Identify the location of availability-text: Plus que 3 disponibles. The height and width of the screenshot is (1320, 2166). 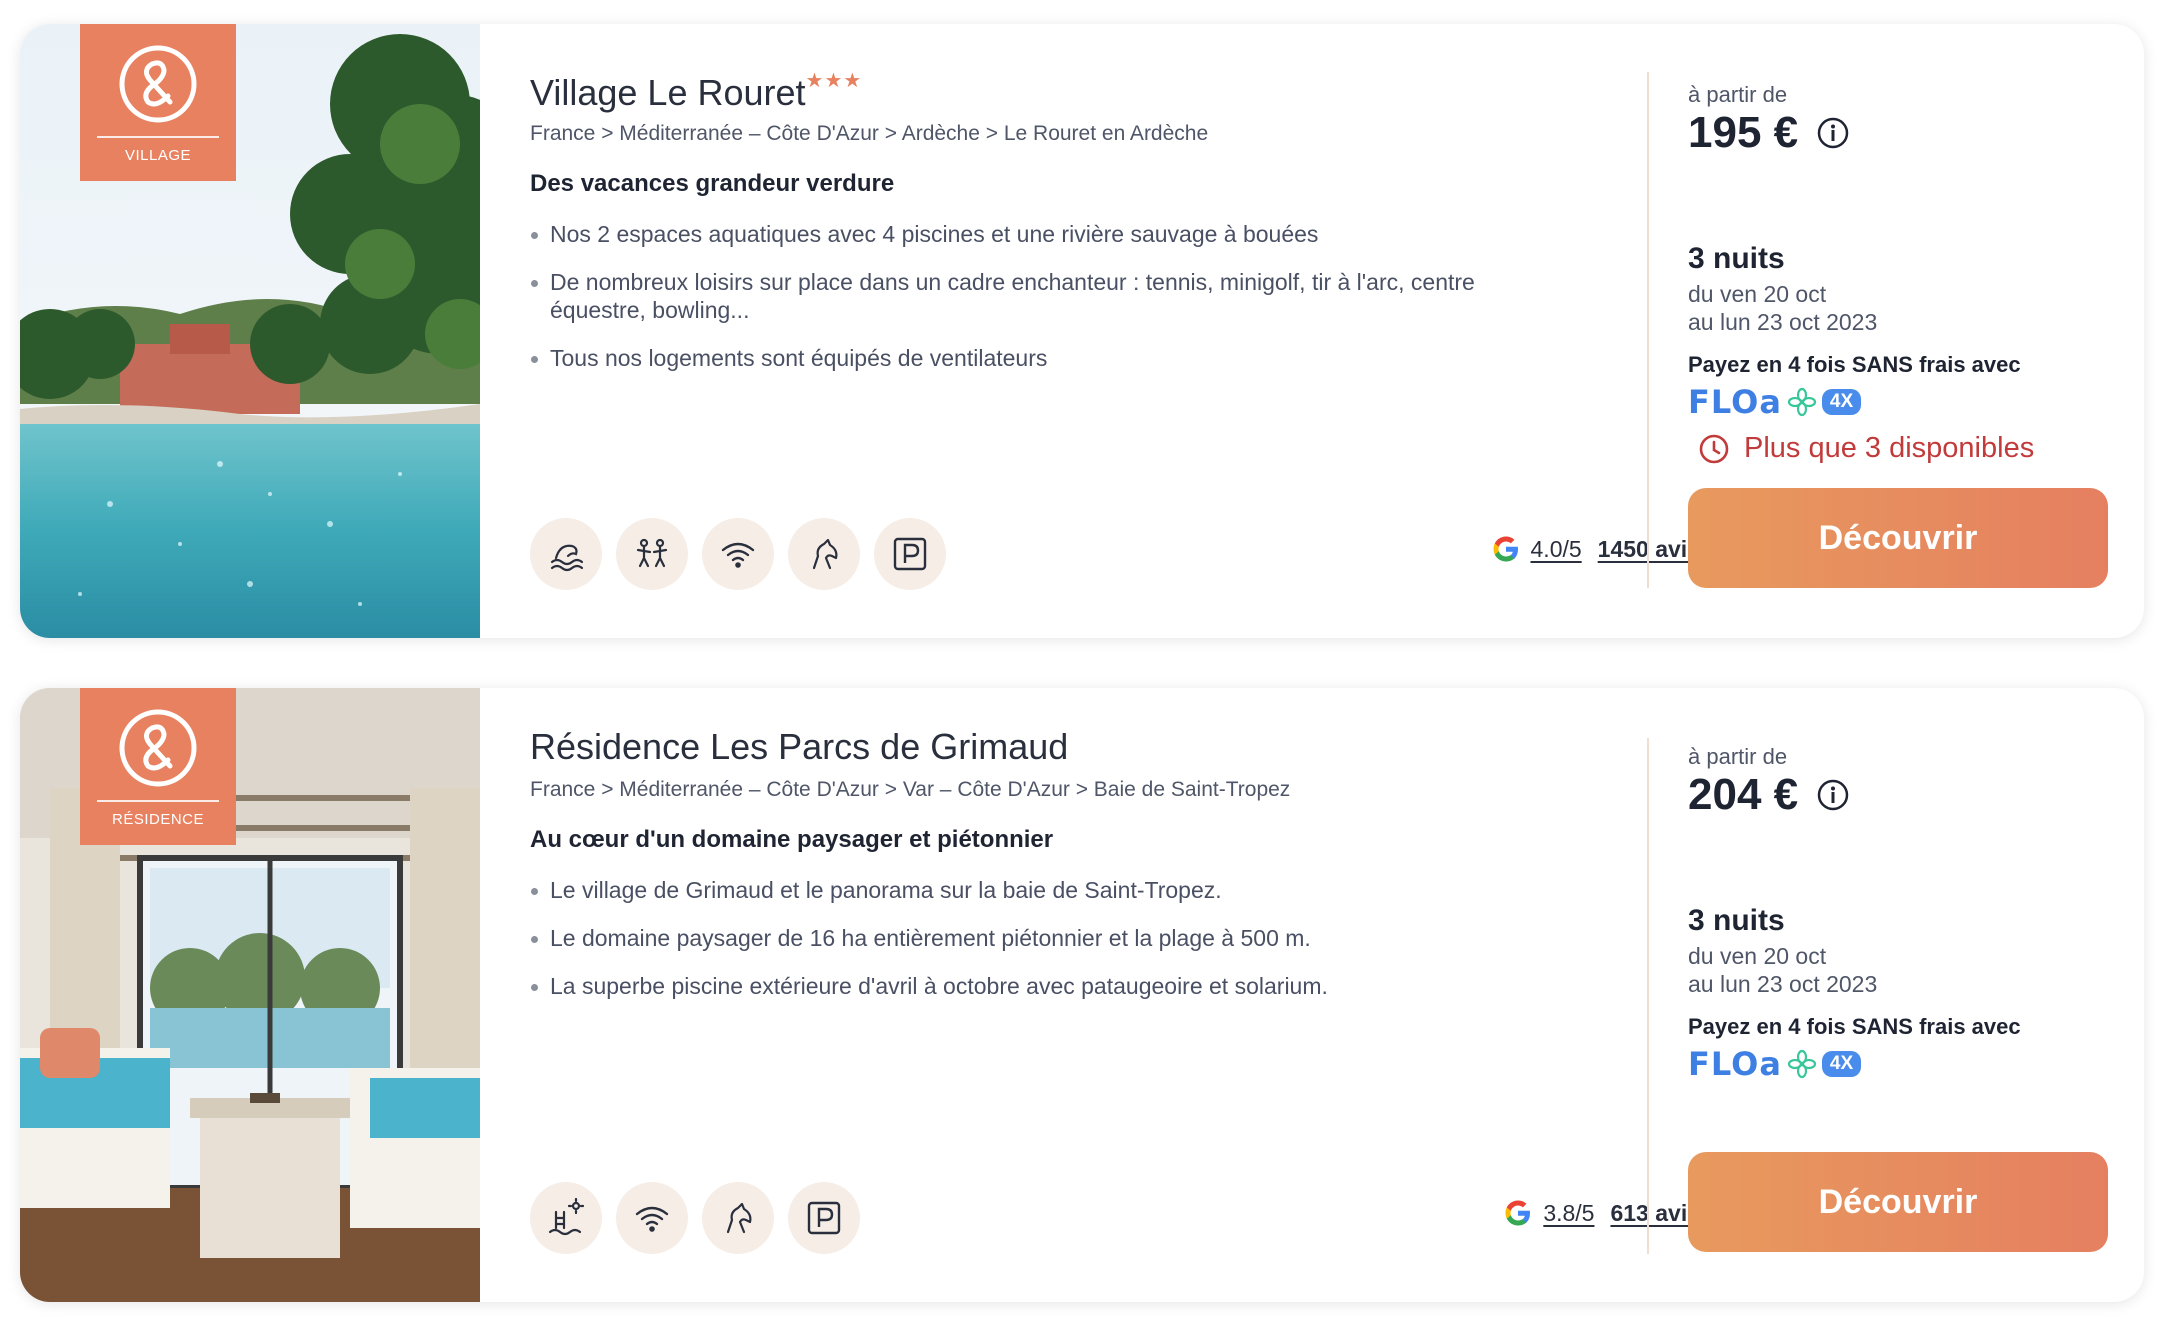
(1889, 448).